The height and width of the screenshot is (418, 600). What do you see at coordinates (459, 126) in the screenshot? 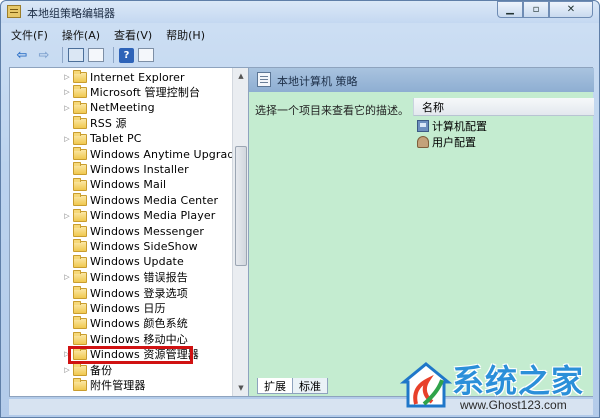
I see `list-item-label: 计算机配置` at bounding box center [459, 126].